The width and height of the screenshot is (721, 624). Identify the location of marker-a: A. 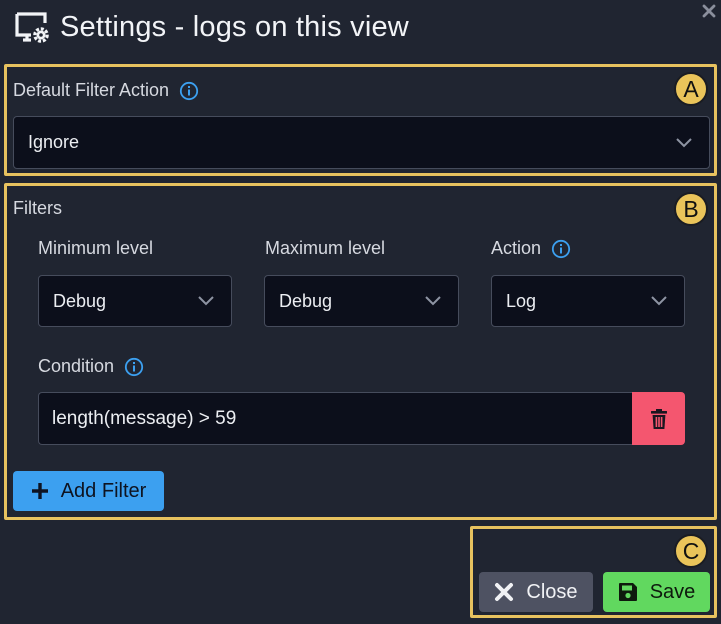
(691, 89).